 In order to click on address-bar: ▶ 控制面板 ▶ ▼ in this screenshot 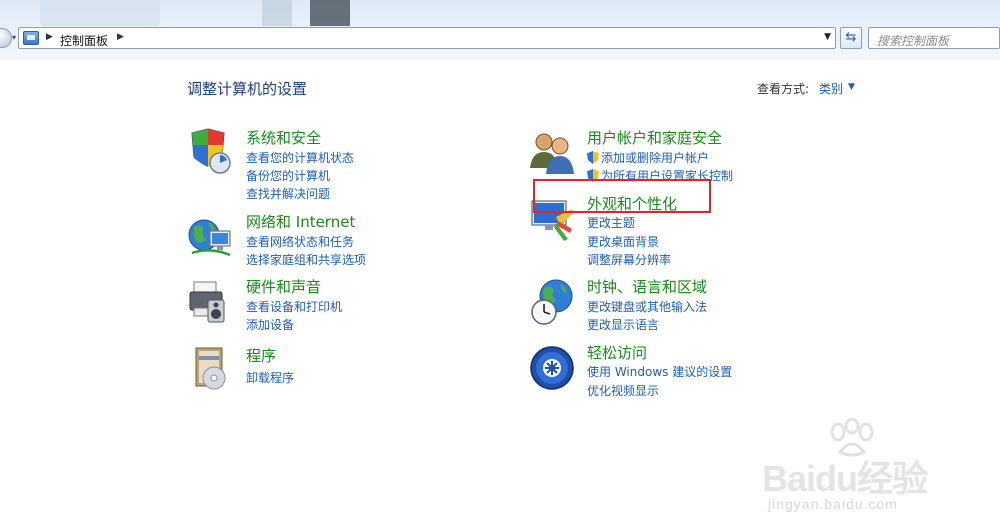, I will do `click(427, 38)`.